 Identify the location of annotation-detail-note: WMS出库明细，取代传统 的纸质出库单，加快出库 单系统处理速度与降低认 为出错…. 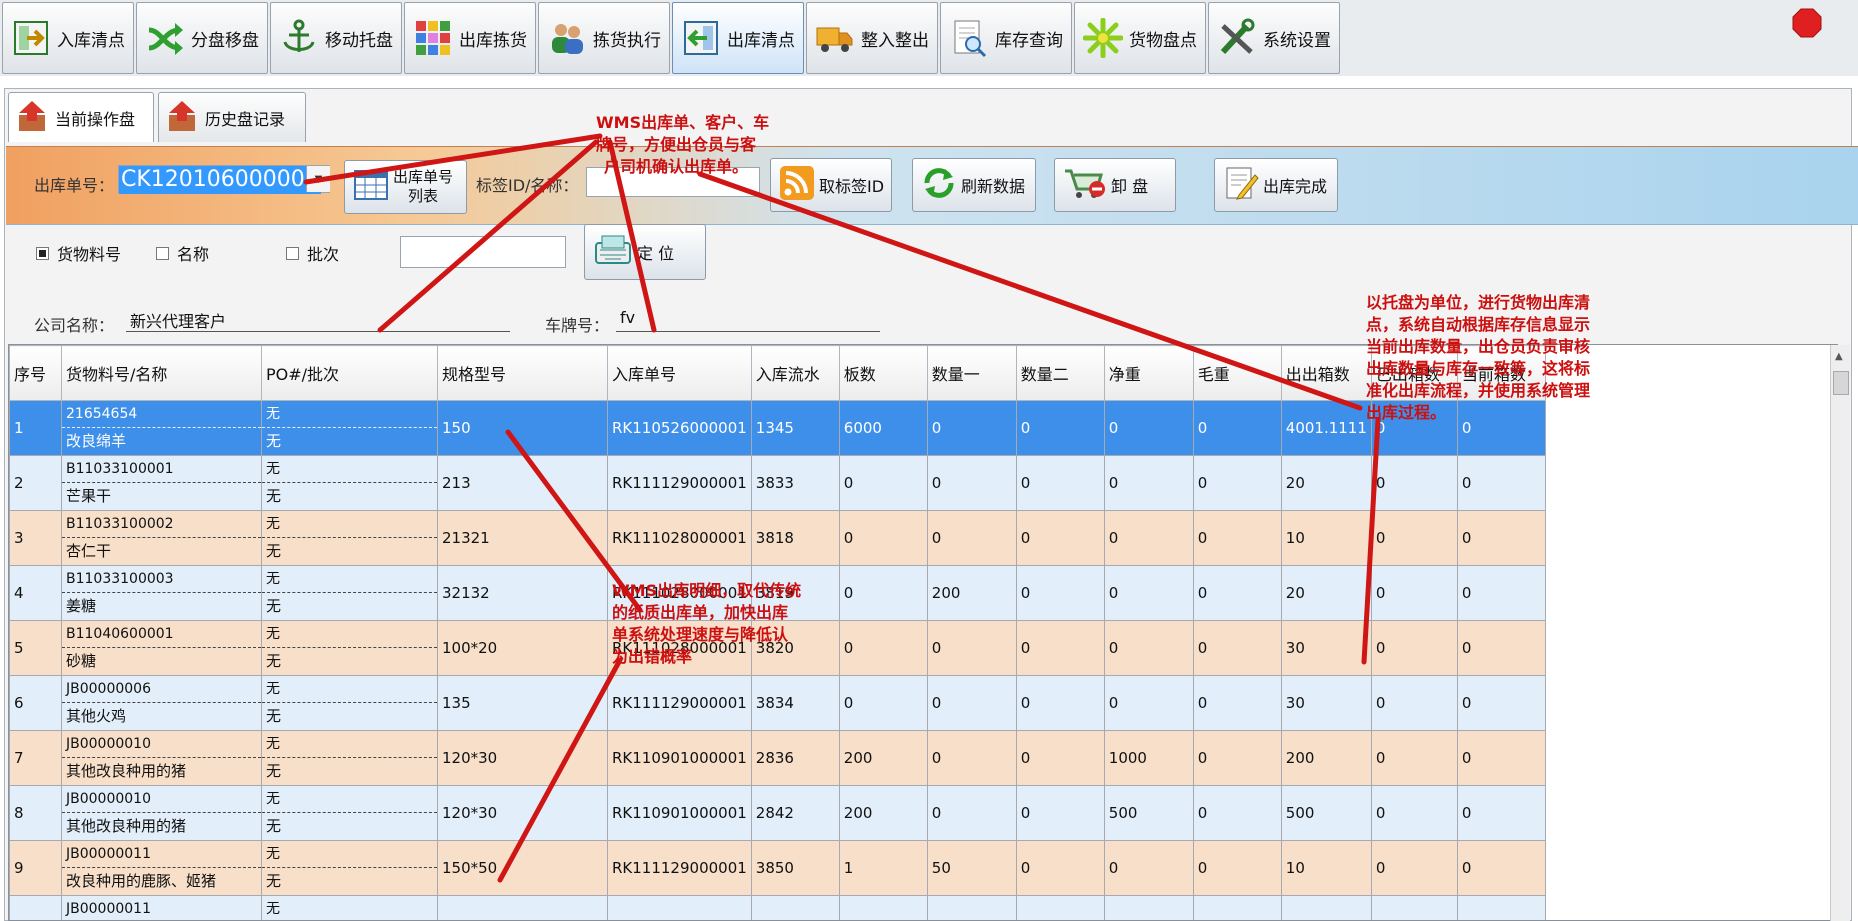
(707, 623).